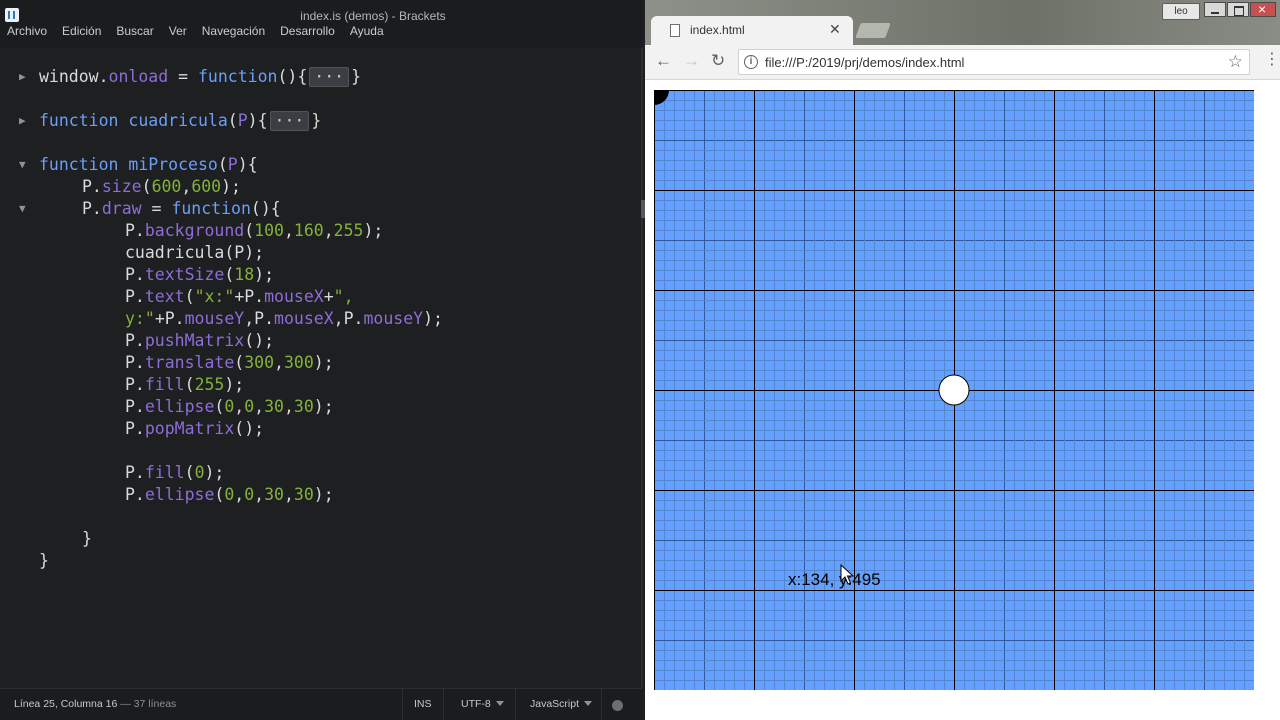 The width and height of the screenshot is (1280, 720). What do you see at coordinates (44, 561) in the screenshot?
I see `code-line-23: }` at bounding box center [44, 561].